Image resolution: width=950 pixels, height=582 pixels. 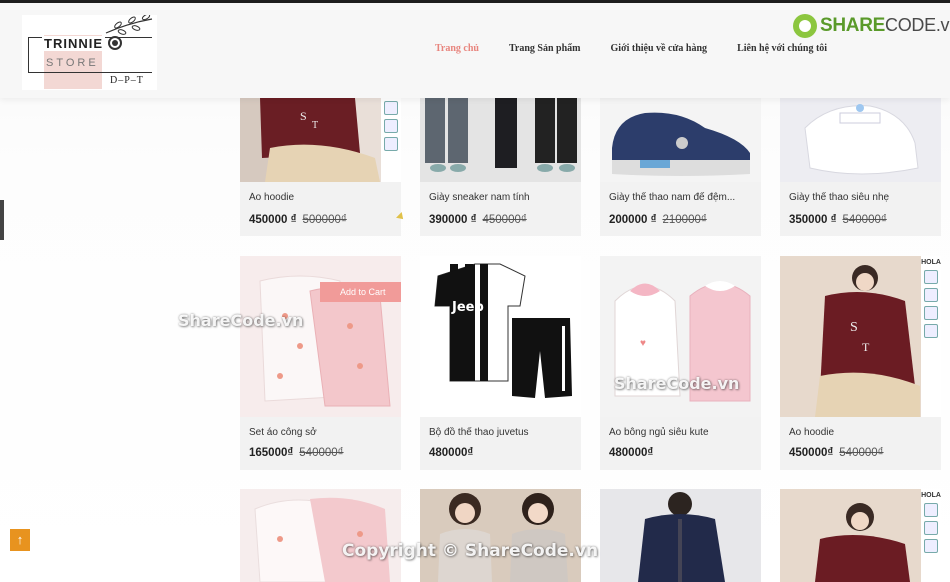 I want to click on nav-home: Trang chủ, so click(x=457, y=48).